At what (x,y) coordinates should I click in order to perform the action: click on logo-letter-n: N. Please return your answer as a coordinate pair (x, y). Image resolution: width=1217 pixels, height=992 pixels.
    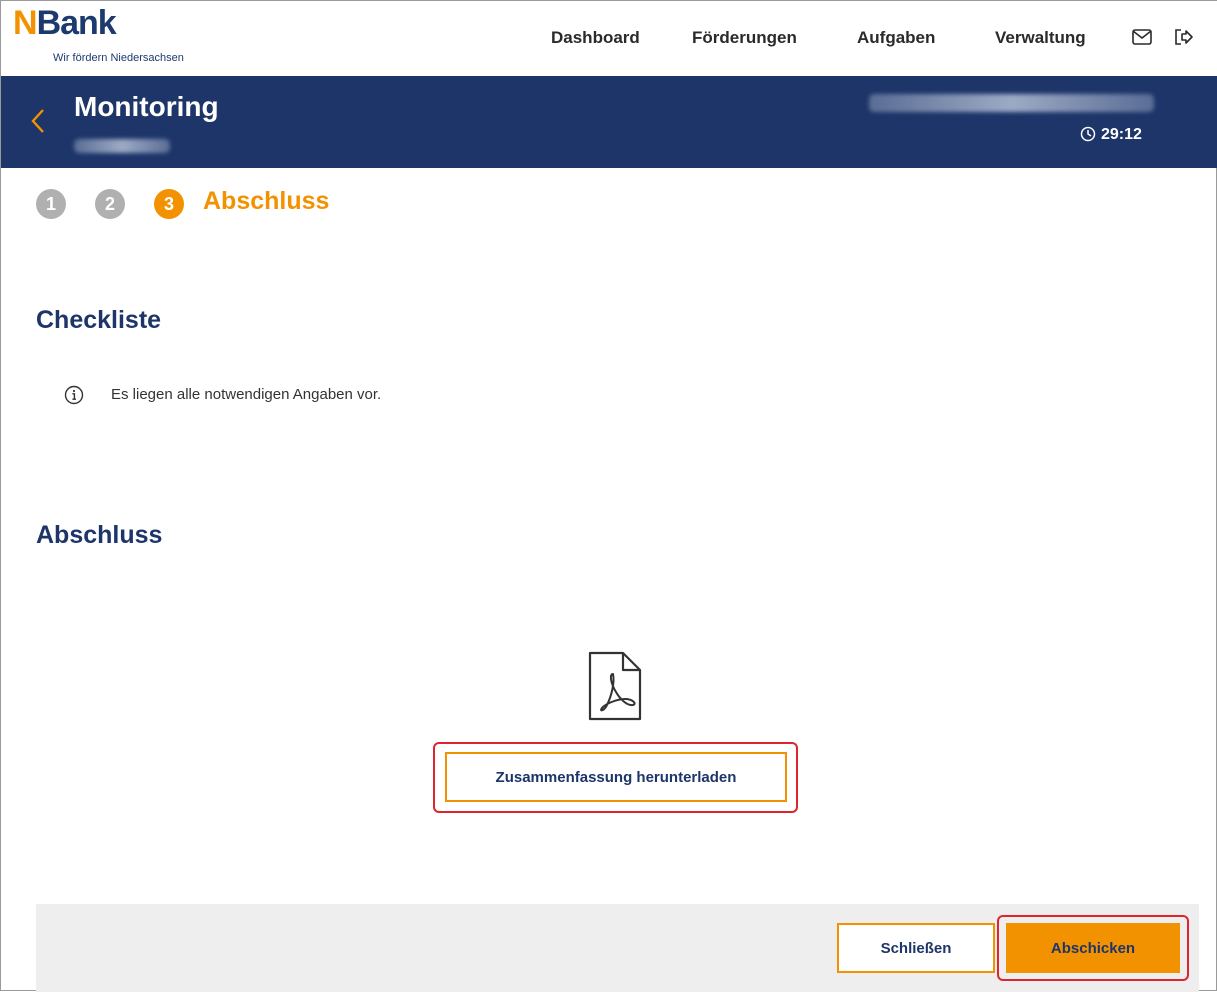
    Looking at the image, I should click on (25, 23).